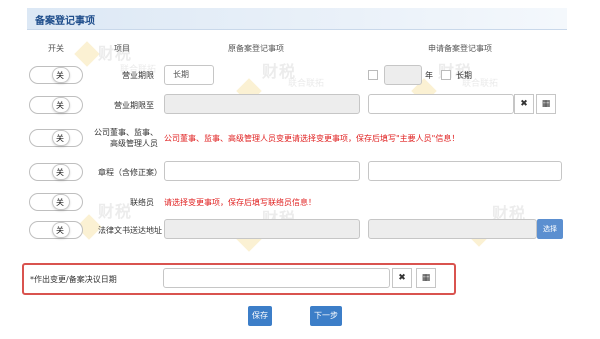  What do you see at coordinates (262, 171) in the screenshot?
I see `original-articles-field` at bounding box center [262, 171].